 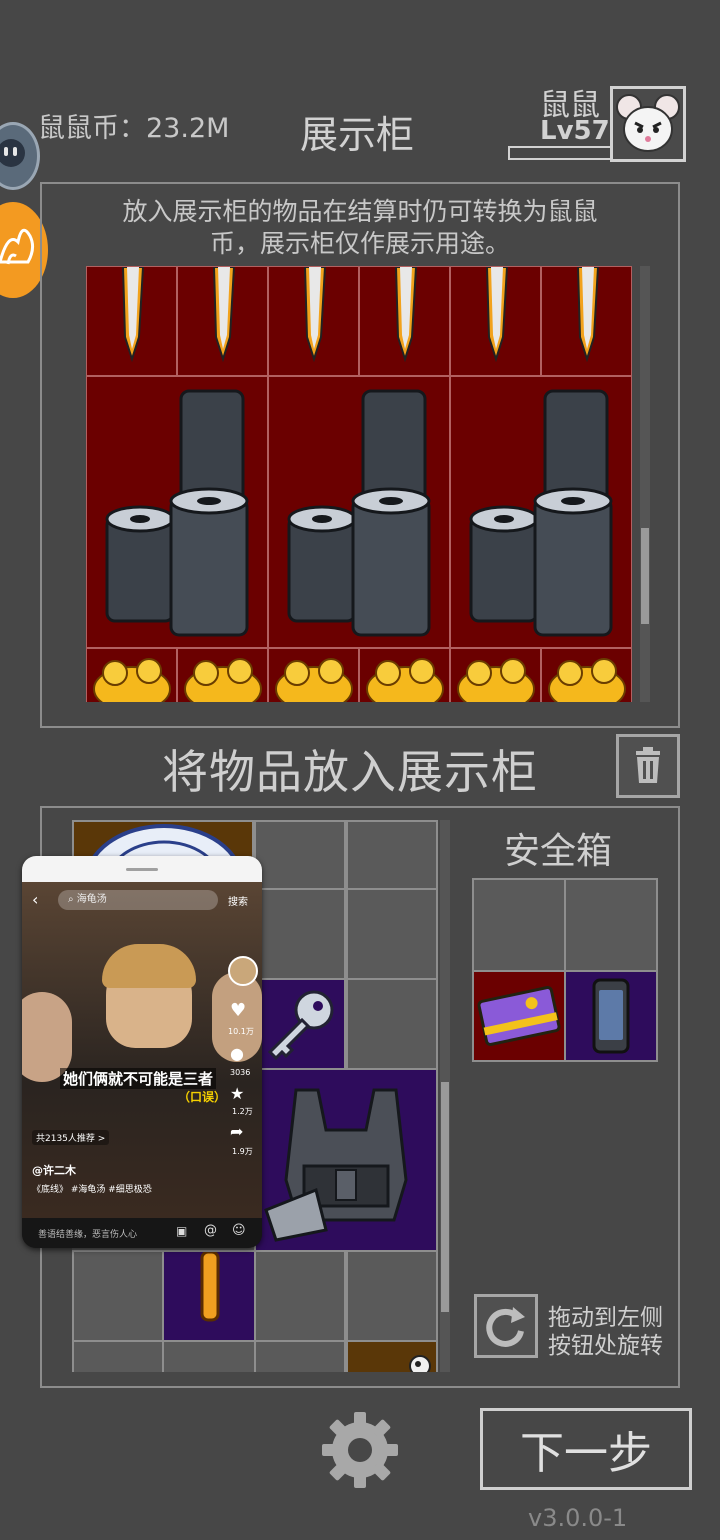 I want to click on person-hair, so click(x=149, y=966).